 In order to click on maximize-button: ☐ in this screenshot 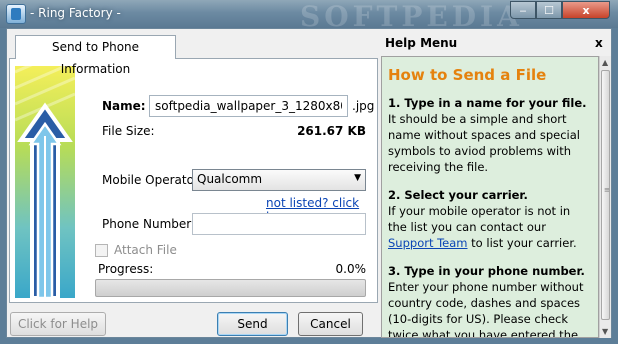, I will do `click(549, 10)`.